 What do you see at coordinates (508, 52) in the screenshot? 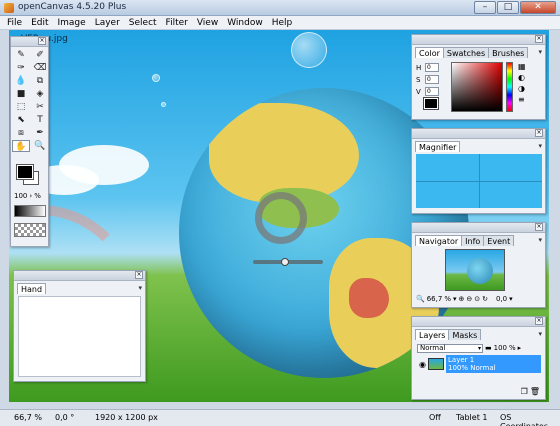
I see `tab-brushes: Brushes` at bounding box center [508, 52].